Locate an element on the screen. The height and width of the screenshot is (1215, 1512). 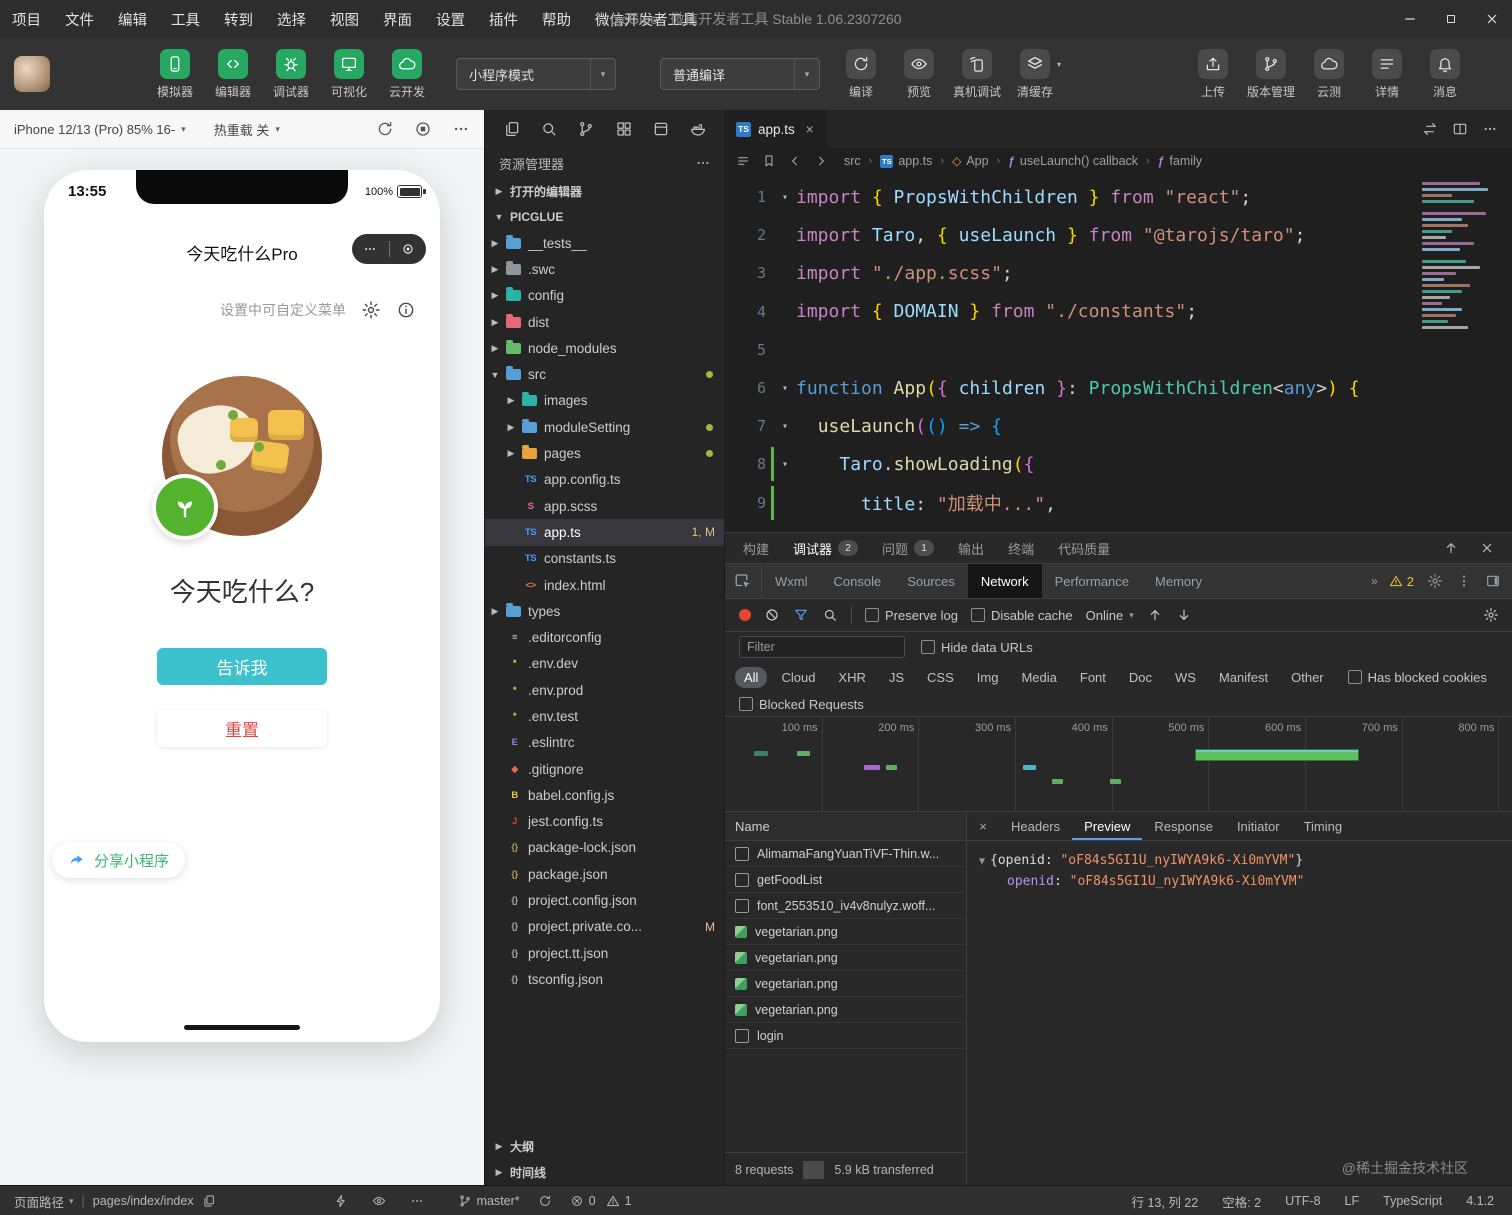
toolbar-button-版本管理: 版本管理 is located at coordinates (1271, 74).